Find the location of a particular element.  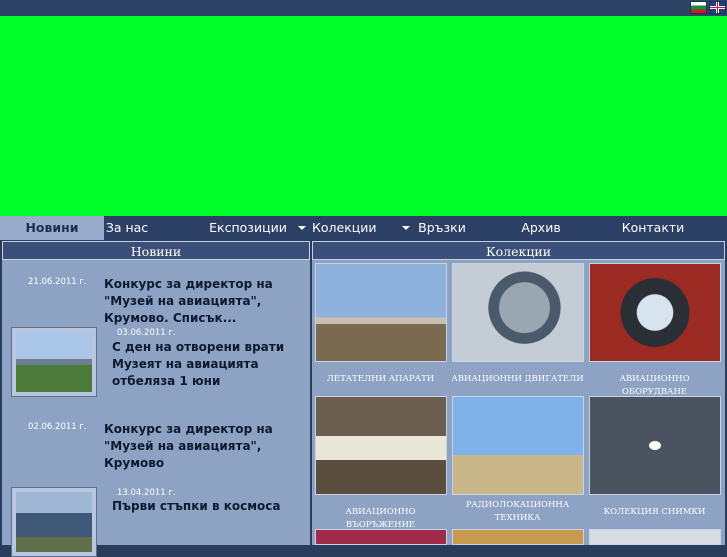

news-date: 02.06.2011 г. is located at coordinates (57, 427).